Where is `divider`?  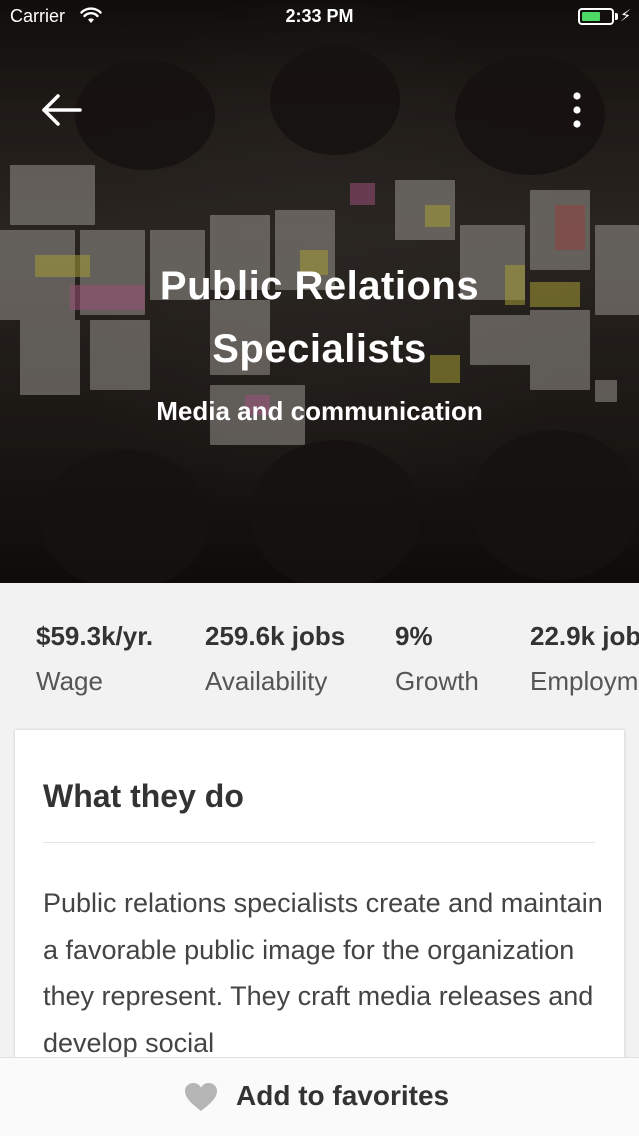 divider is located at coordinates (319, 842).